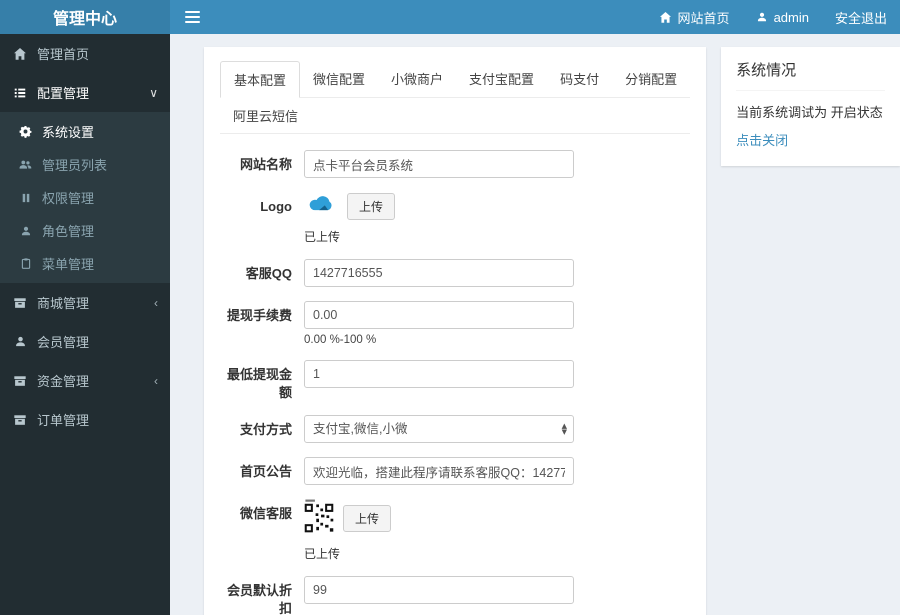  I want to click on sidebar-item-label: 系统设置, so click(68, 132).